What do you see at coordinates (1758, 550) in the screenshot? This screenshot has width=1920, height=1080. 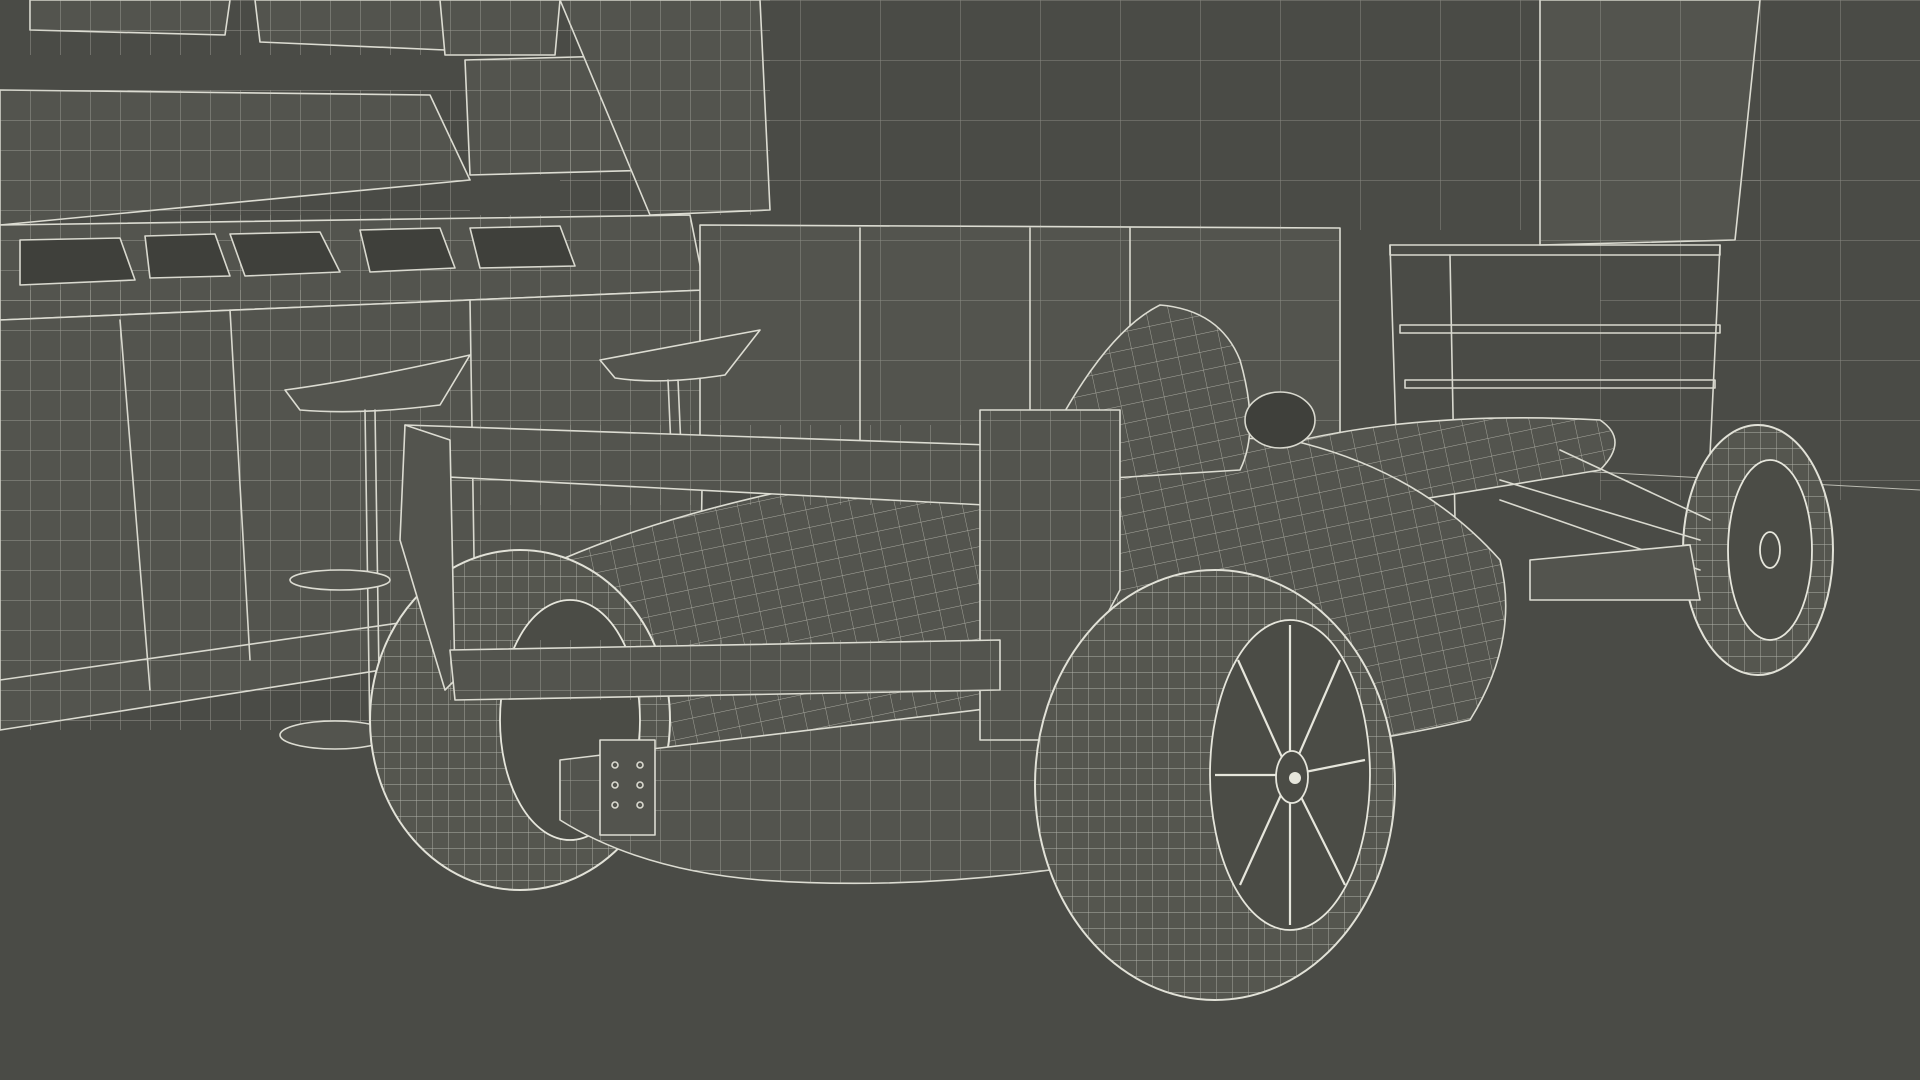 I see `front-right-wheel` at bounding box center [1758, 550].